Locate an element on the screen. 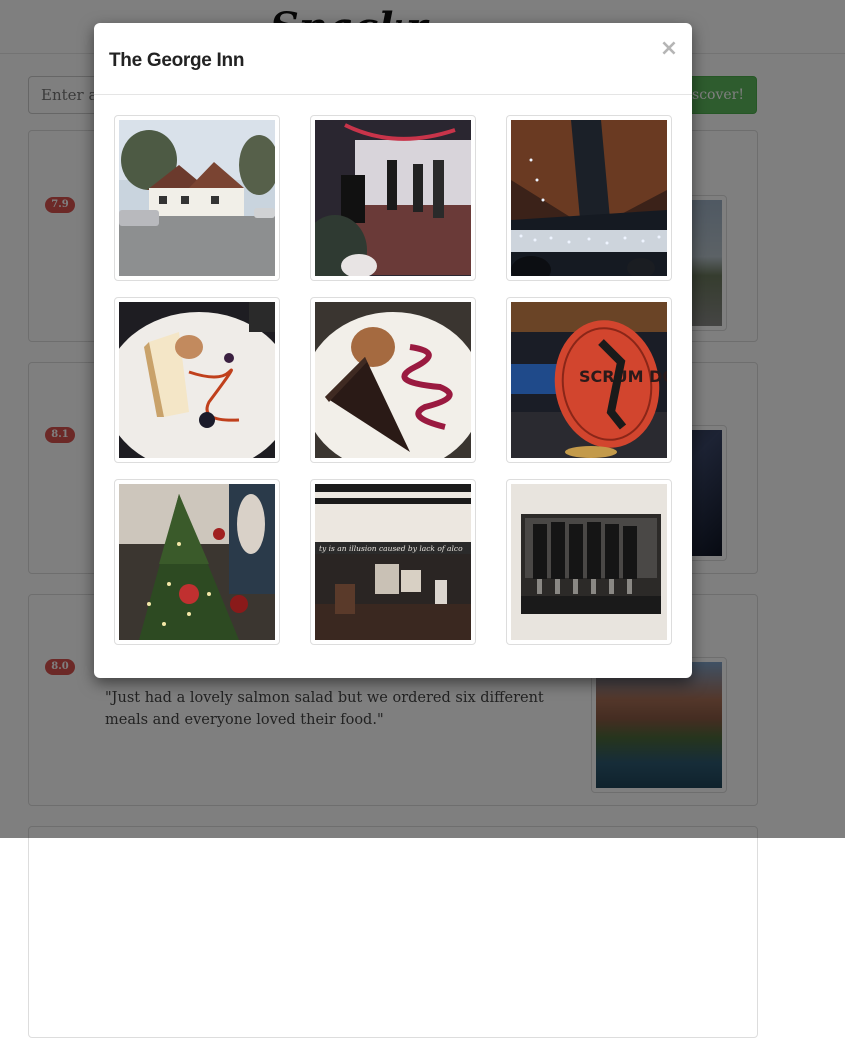 The image size is (845, 1038). pub-exterior-photo is located at coordinates (197, 198).